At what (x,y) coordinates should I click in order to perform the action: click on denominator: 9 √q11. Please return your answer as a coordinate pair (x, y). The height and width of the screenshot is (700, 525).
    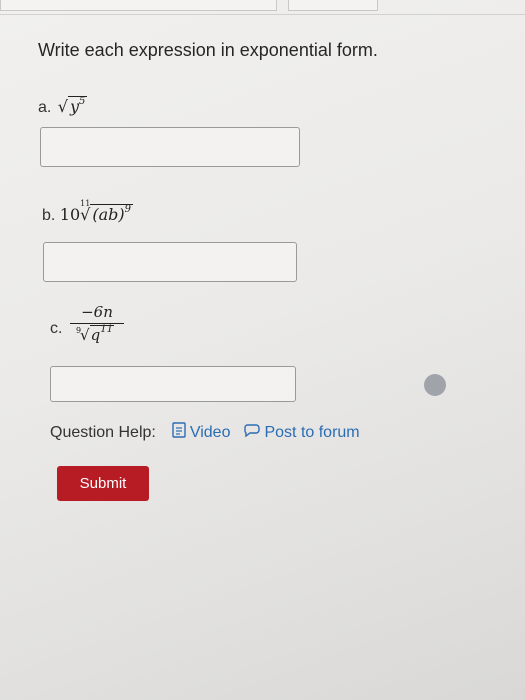
    Looking at the image, I should click on (97, 334).